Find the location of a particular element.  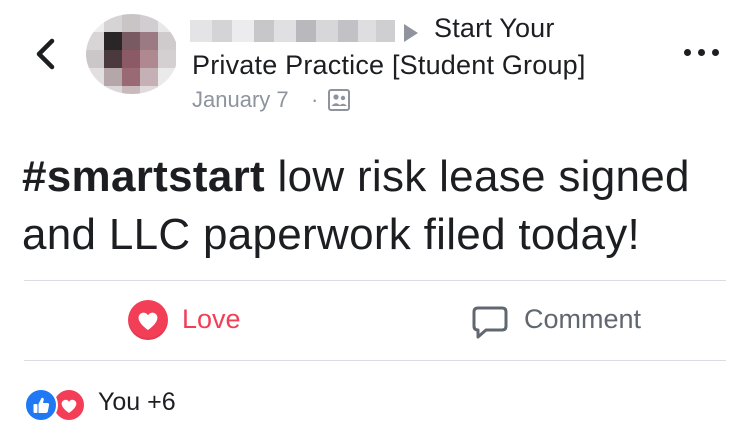

comment-label: Comment is located at coordinates (583, 319).